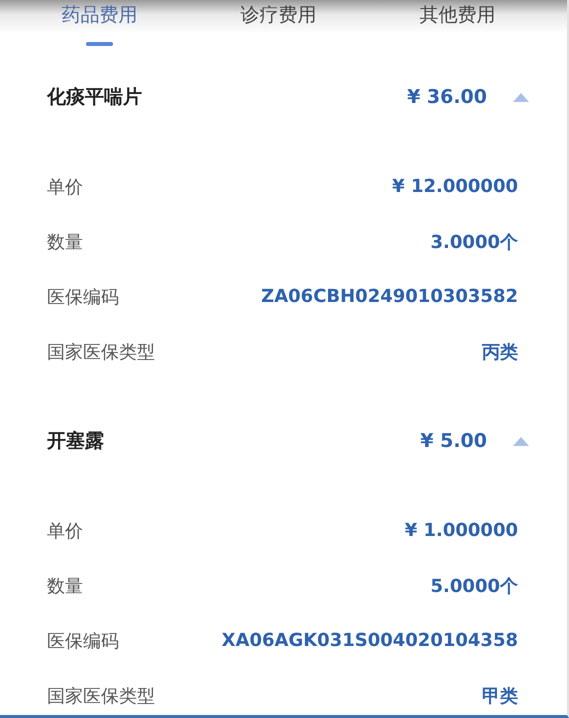 Image resolution: width=569 pixels, height=718 pixels. I want to click on detail-value: 3.0000个, so click(474, 242).